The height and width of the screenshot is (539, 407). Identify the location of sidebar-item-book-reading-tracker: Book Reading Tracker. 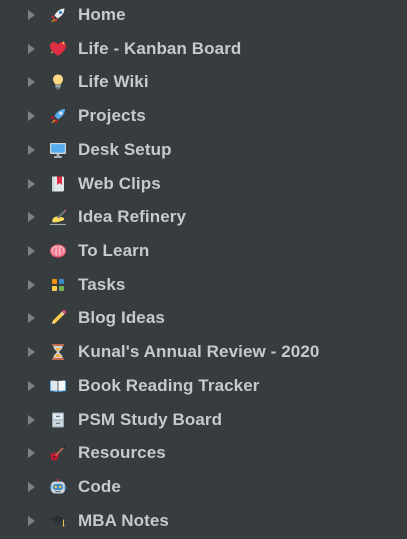
(203, 386).